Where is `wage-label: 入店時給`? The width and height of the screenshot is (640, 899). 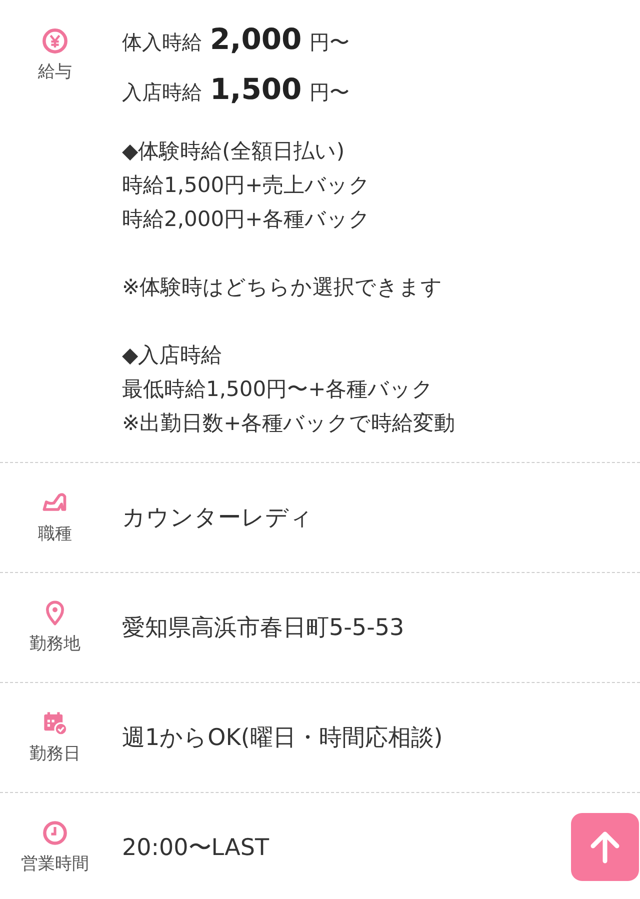
wage-label: 入店時給 is located at coordinates (162, 92).